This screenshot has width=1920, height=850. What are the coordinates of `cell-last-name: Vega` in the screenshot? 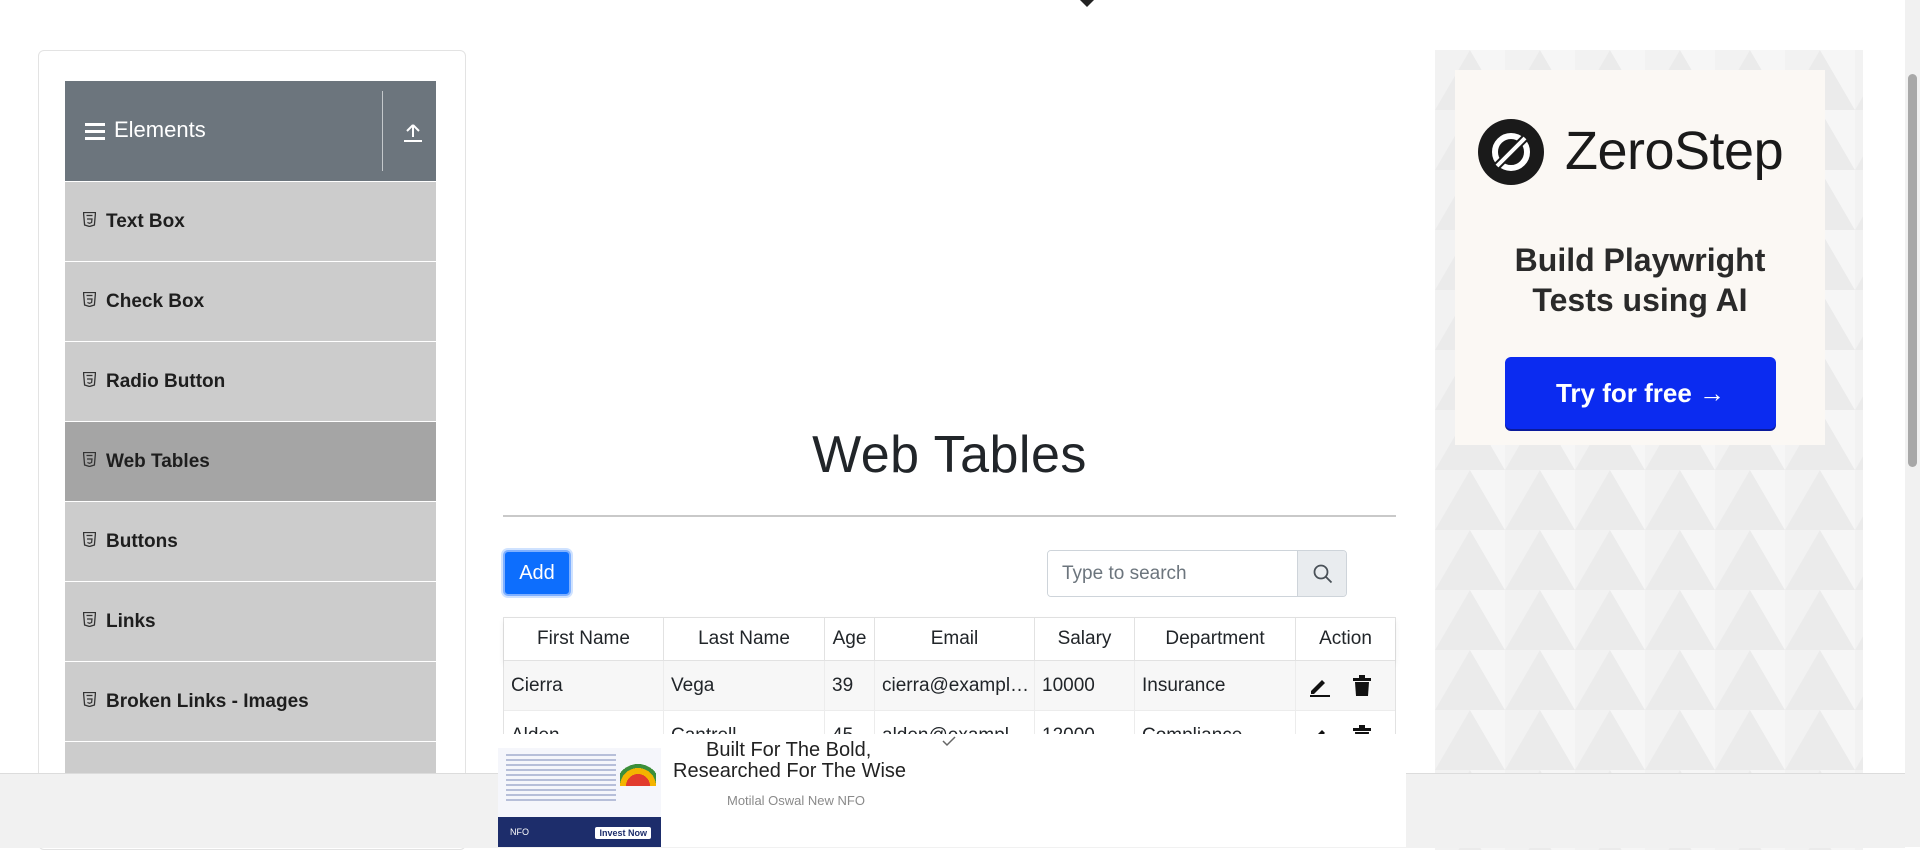 It's located at (744, 685).